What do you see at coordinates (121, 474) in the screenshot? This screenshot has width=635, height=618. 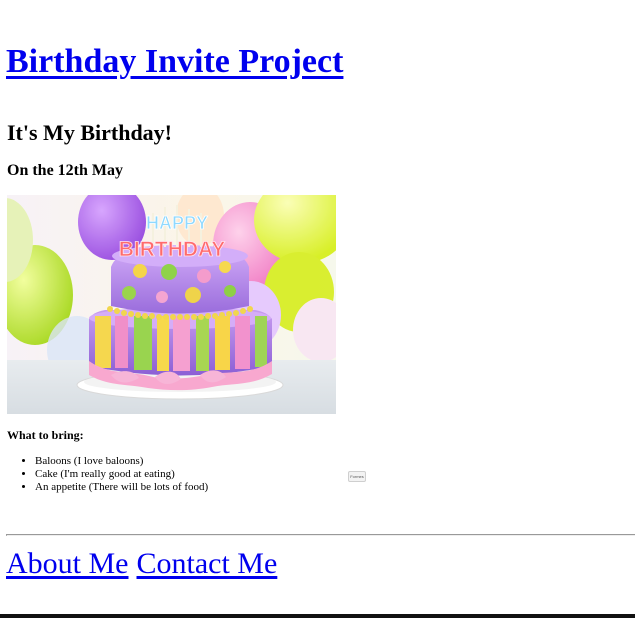 I see `list-item: Cake (I'm really good at eating)` at bounding box center [121, 474].